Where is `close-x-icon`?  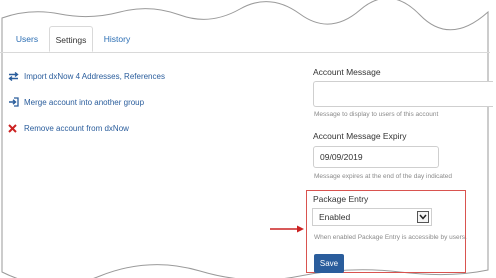 close-x-icon is located at coordinates (15, 128).